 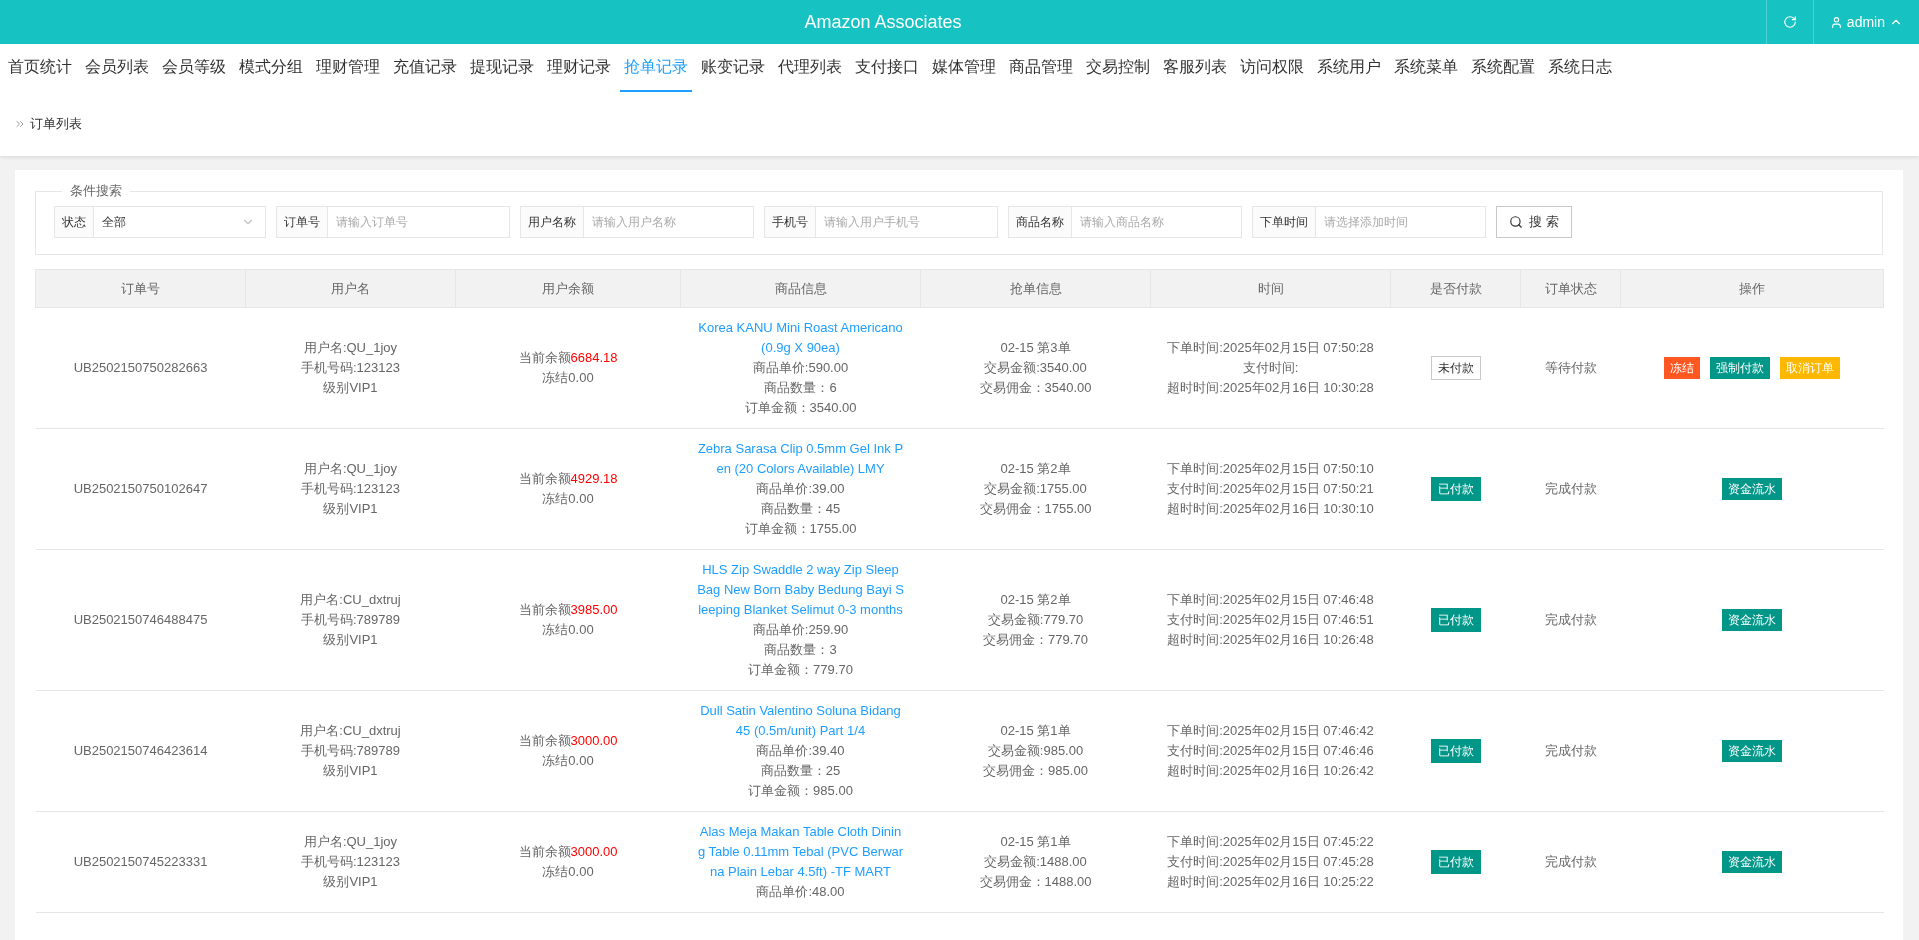 What do you see at coordinates (117, 68) in the screenshot?
I see `nav-tab: 会员列表` at bounding box center [117, 68].